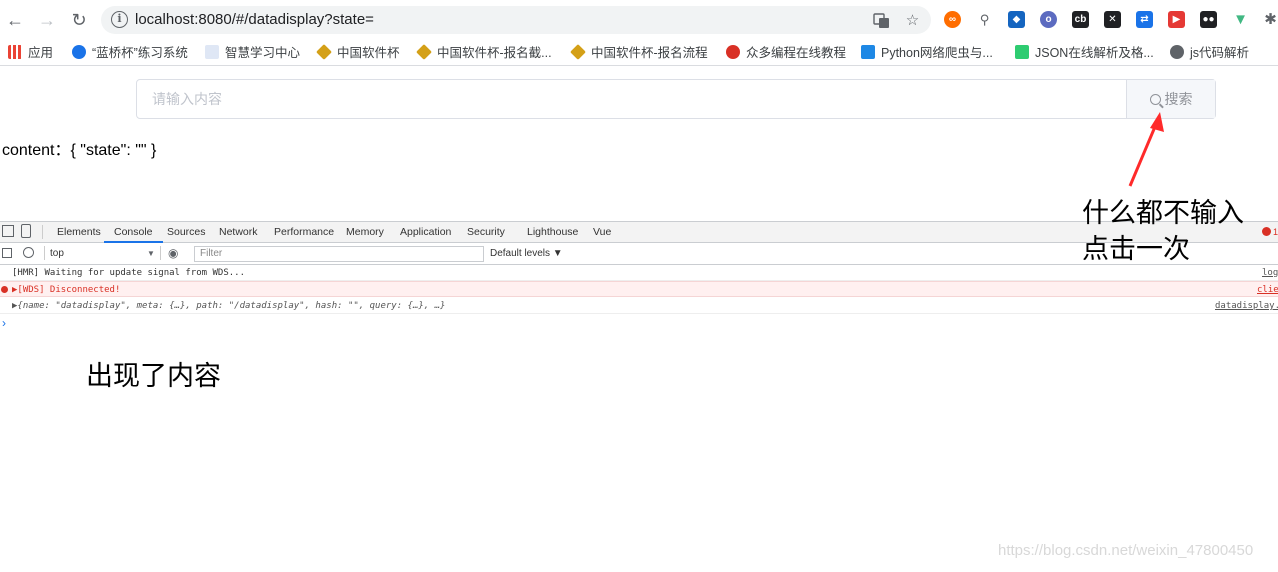 This screenshot has height=572, width=1278. Describe the element at coordinates (211, 253) in the screenshot. I see `filter-placeholder: Filter` at that location.